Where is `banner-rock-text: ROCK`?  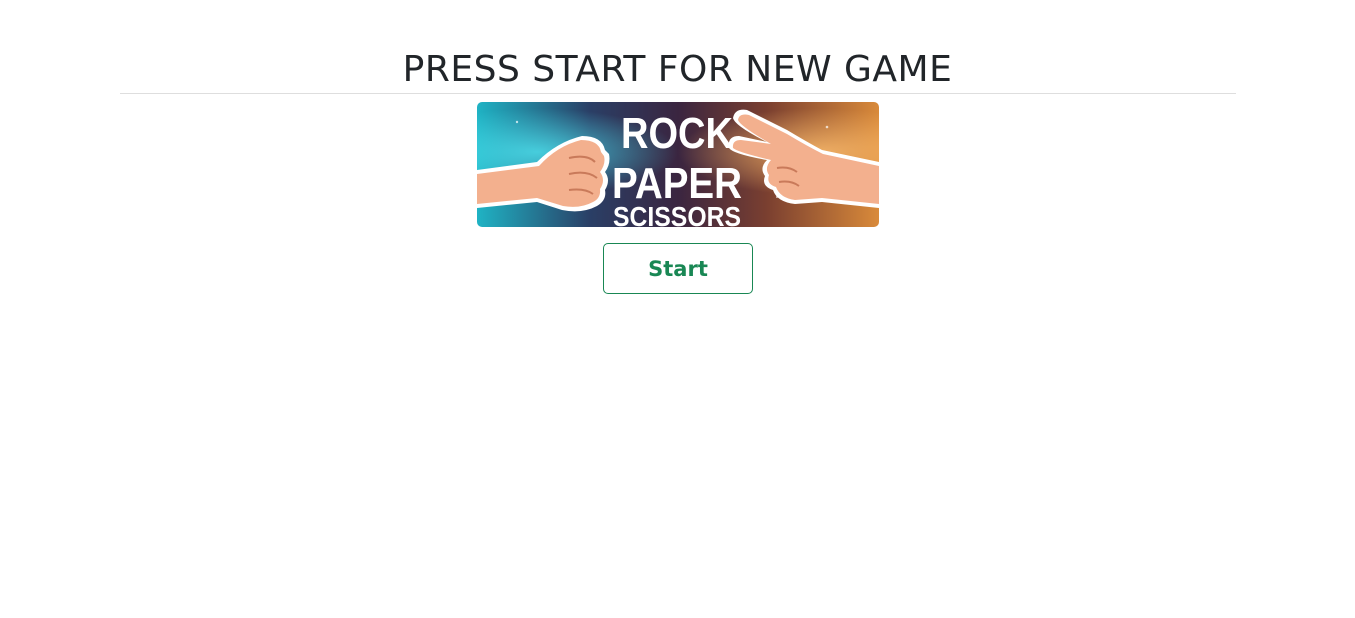
banner-rock-text: ROCK is located at coordinates (677, 133).